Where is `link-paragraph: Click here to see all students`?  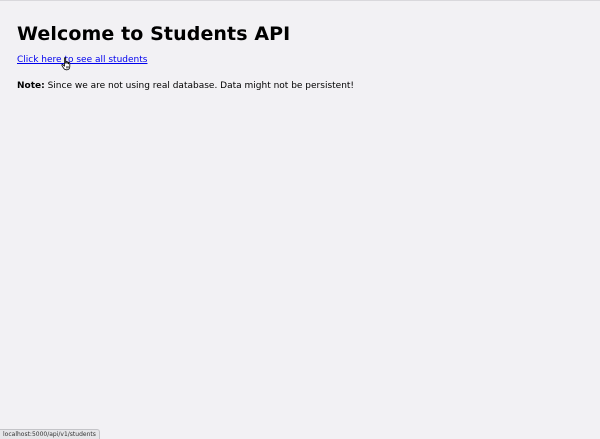
link-paragraph: Click here to see all students is located at coordinates (297, 60).